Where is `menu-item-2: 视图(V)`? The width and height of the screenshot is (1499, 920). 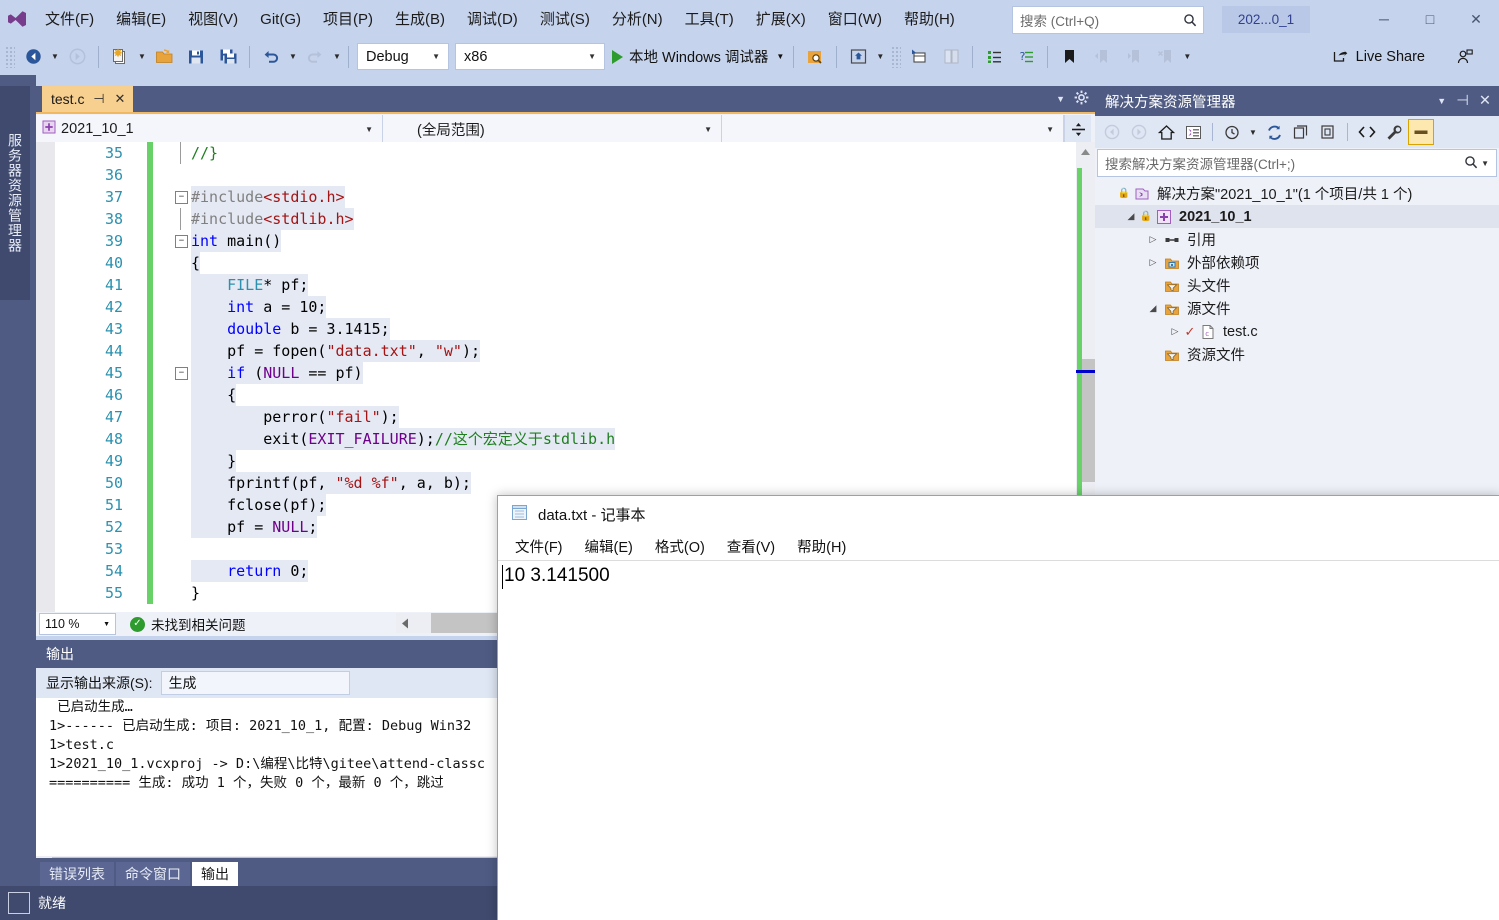
menu-item-2: 视图(V) is located at coordinates (213, 19).